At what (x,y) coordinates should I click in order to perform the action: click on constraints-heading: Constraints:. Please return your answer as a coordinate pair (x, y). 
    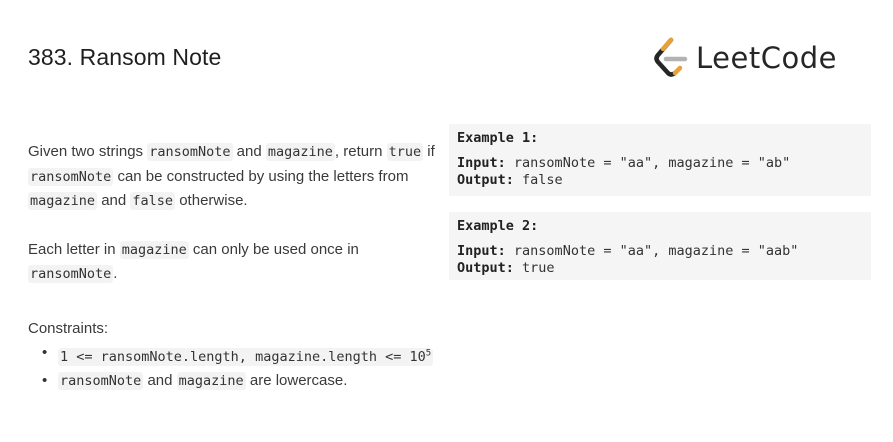
    Looking at the image, I should click on (68, 328).